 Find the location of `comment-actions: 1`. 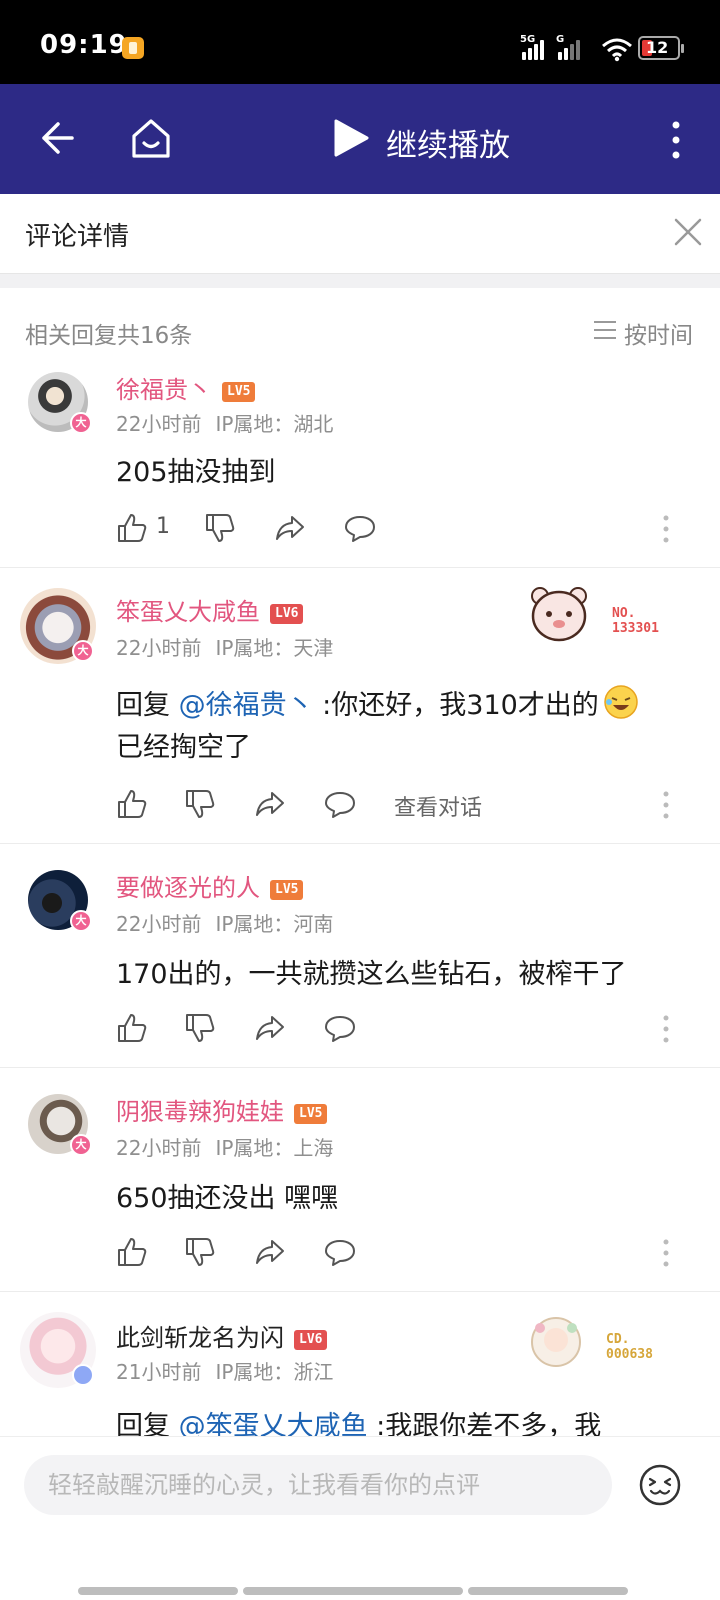

comment-actions: 1 is located at coordinates (406, 530).